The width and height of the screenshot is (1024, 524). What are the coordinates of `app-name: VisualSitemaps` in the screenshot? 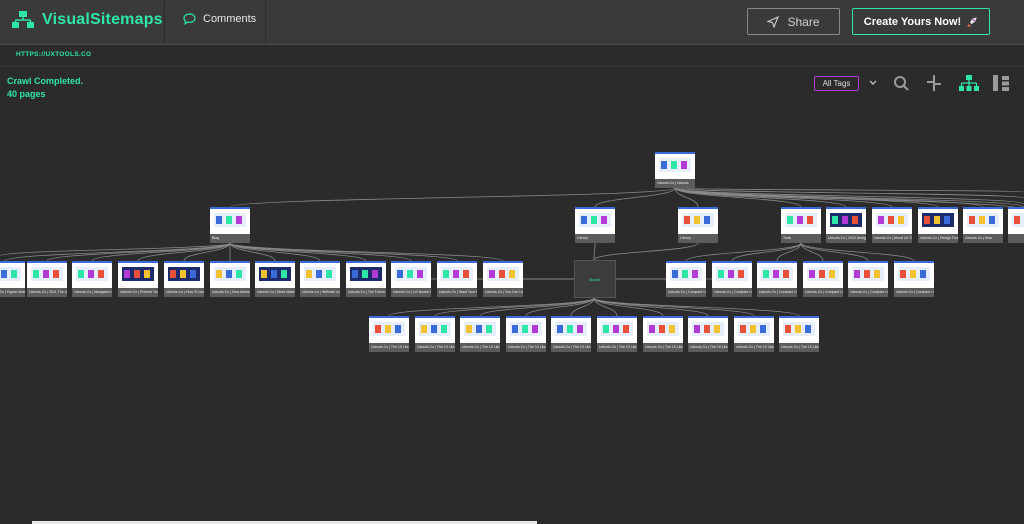 It's located at (102, 19).